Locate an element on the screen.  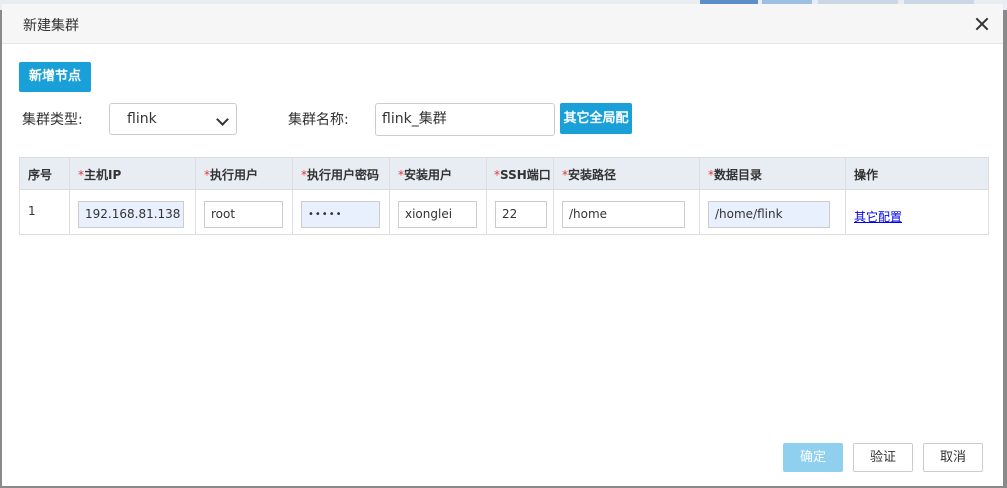
install-path-input: /home is located at coordinates (623, 214).